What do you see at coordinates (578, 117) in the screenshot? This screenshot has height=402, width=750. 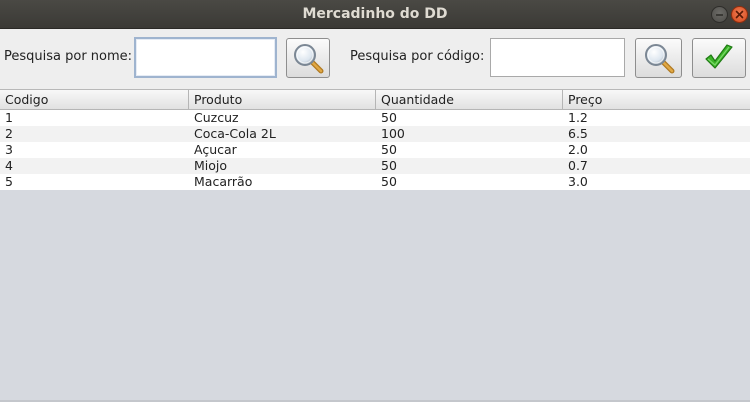 I see `cell-preco: 1.2` at bounding box center [578, 117].